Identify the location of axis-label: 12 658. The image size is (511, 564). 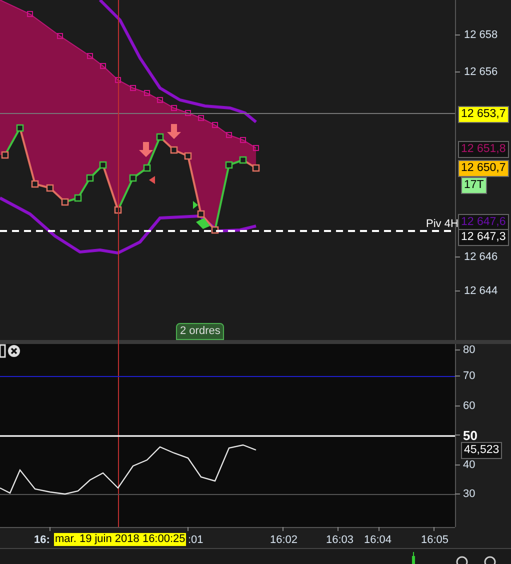
(481, 35).